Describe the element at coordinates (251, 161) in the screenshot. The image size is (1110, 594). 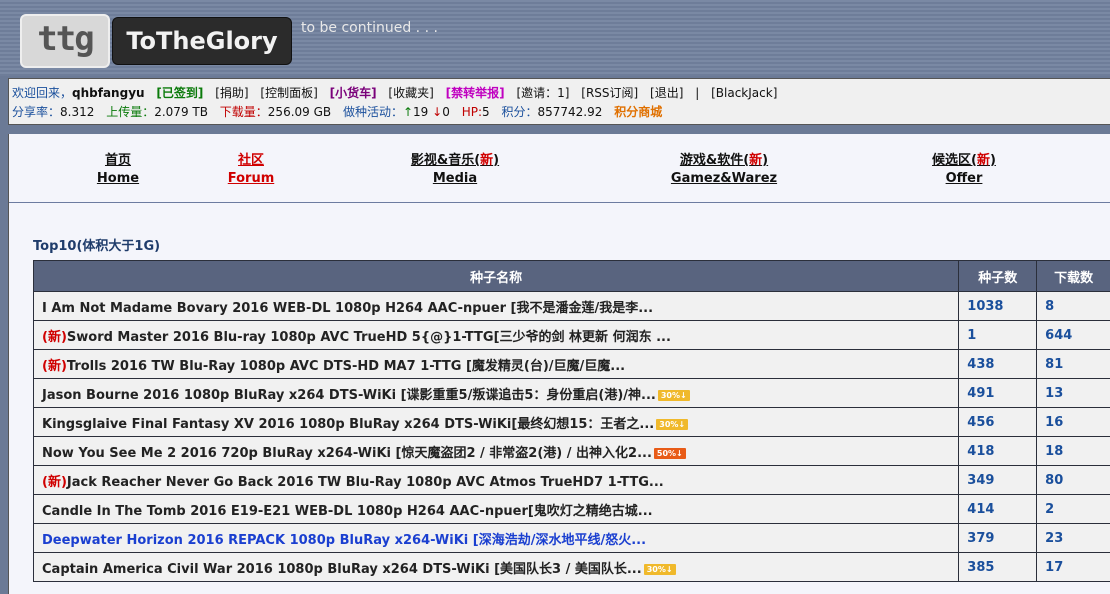
I see `nav-forum-cn: 社区` at that location.